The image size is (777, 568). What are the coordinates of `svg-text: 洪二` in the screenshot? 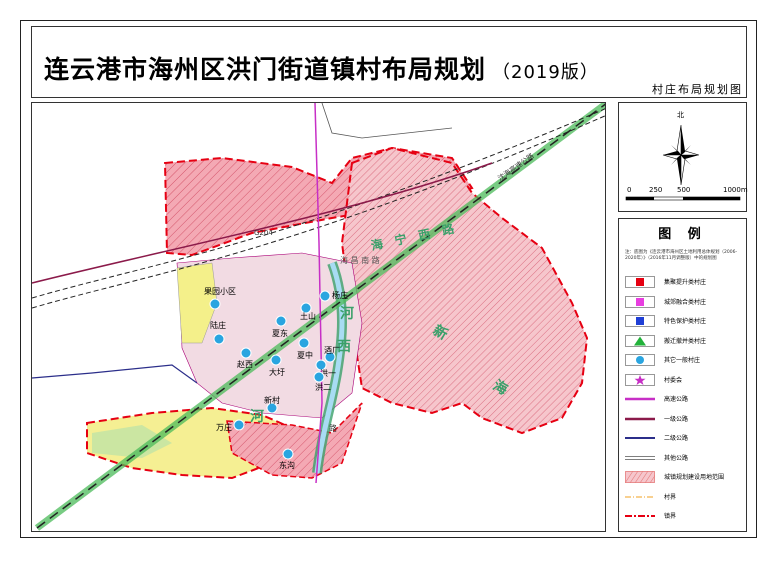 It's located at (323, 387).